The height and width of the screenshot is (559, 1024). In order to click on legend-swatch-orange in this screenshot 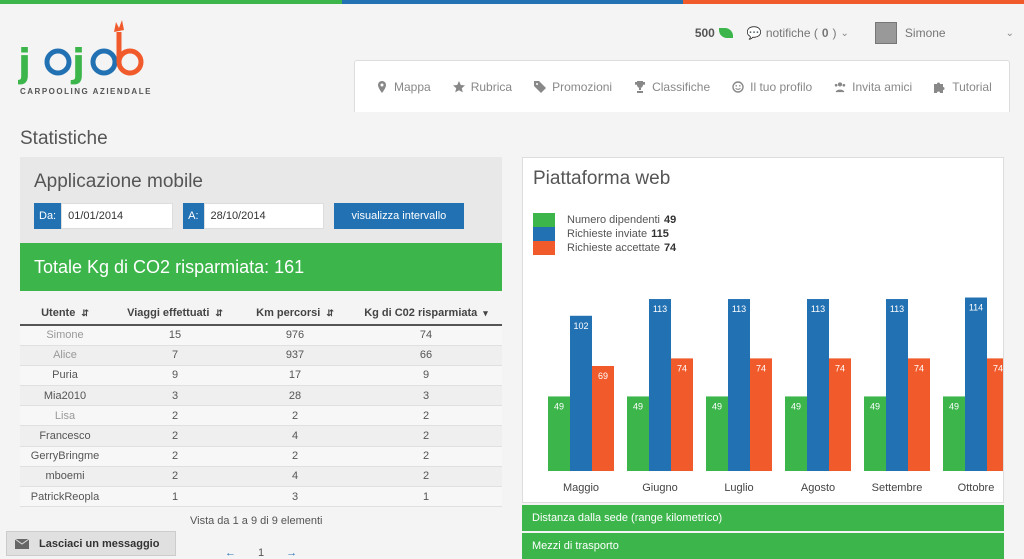, I will do `click(544, 248)`.